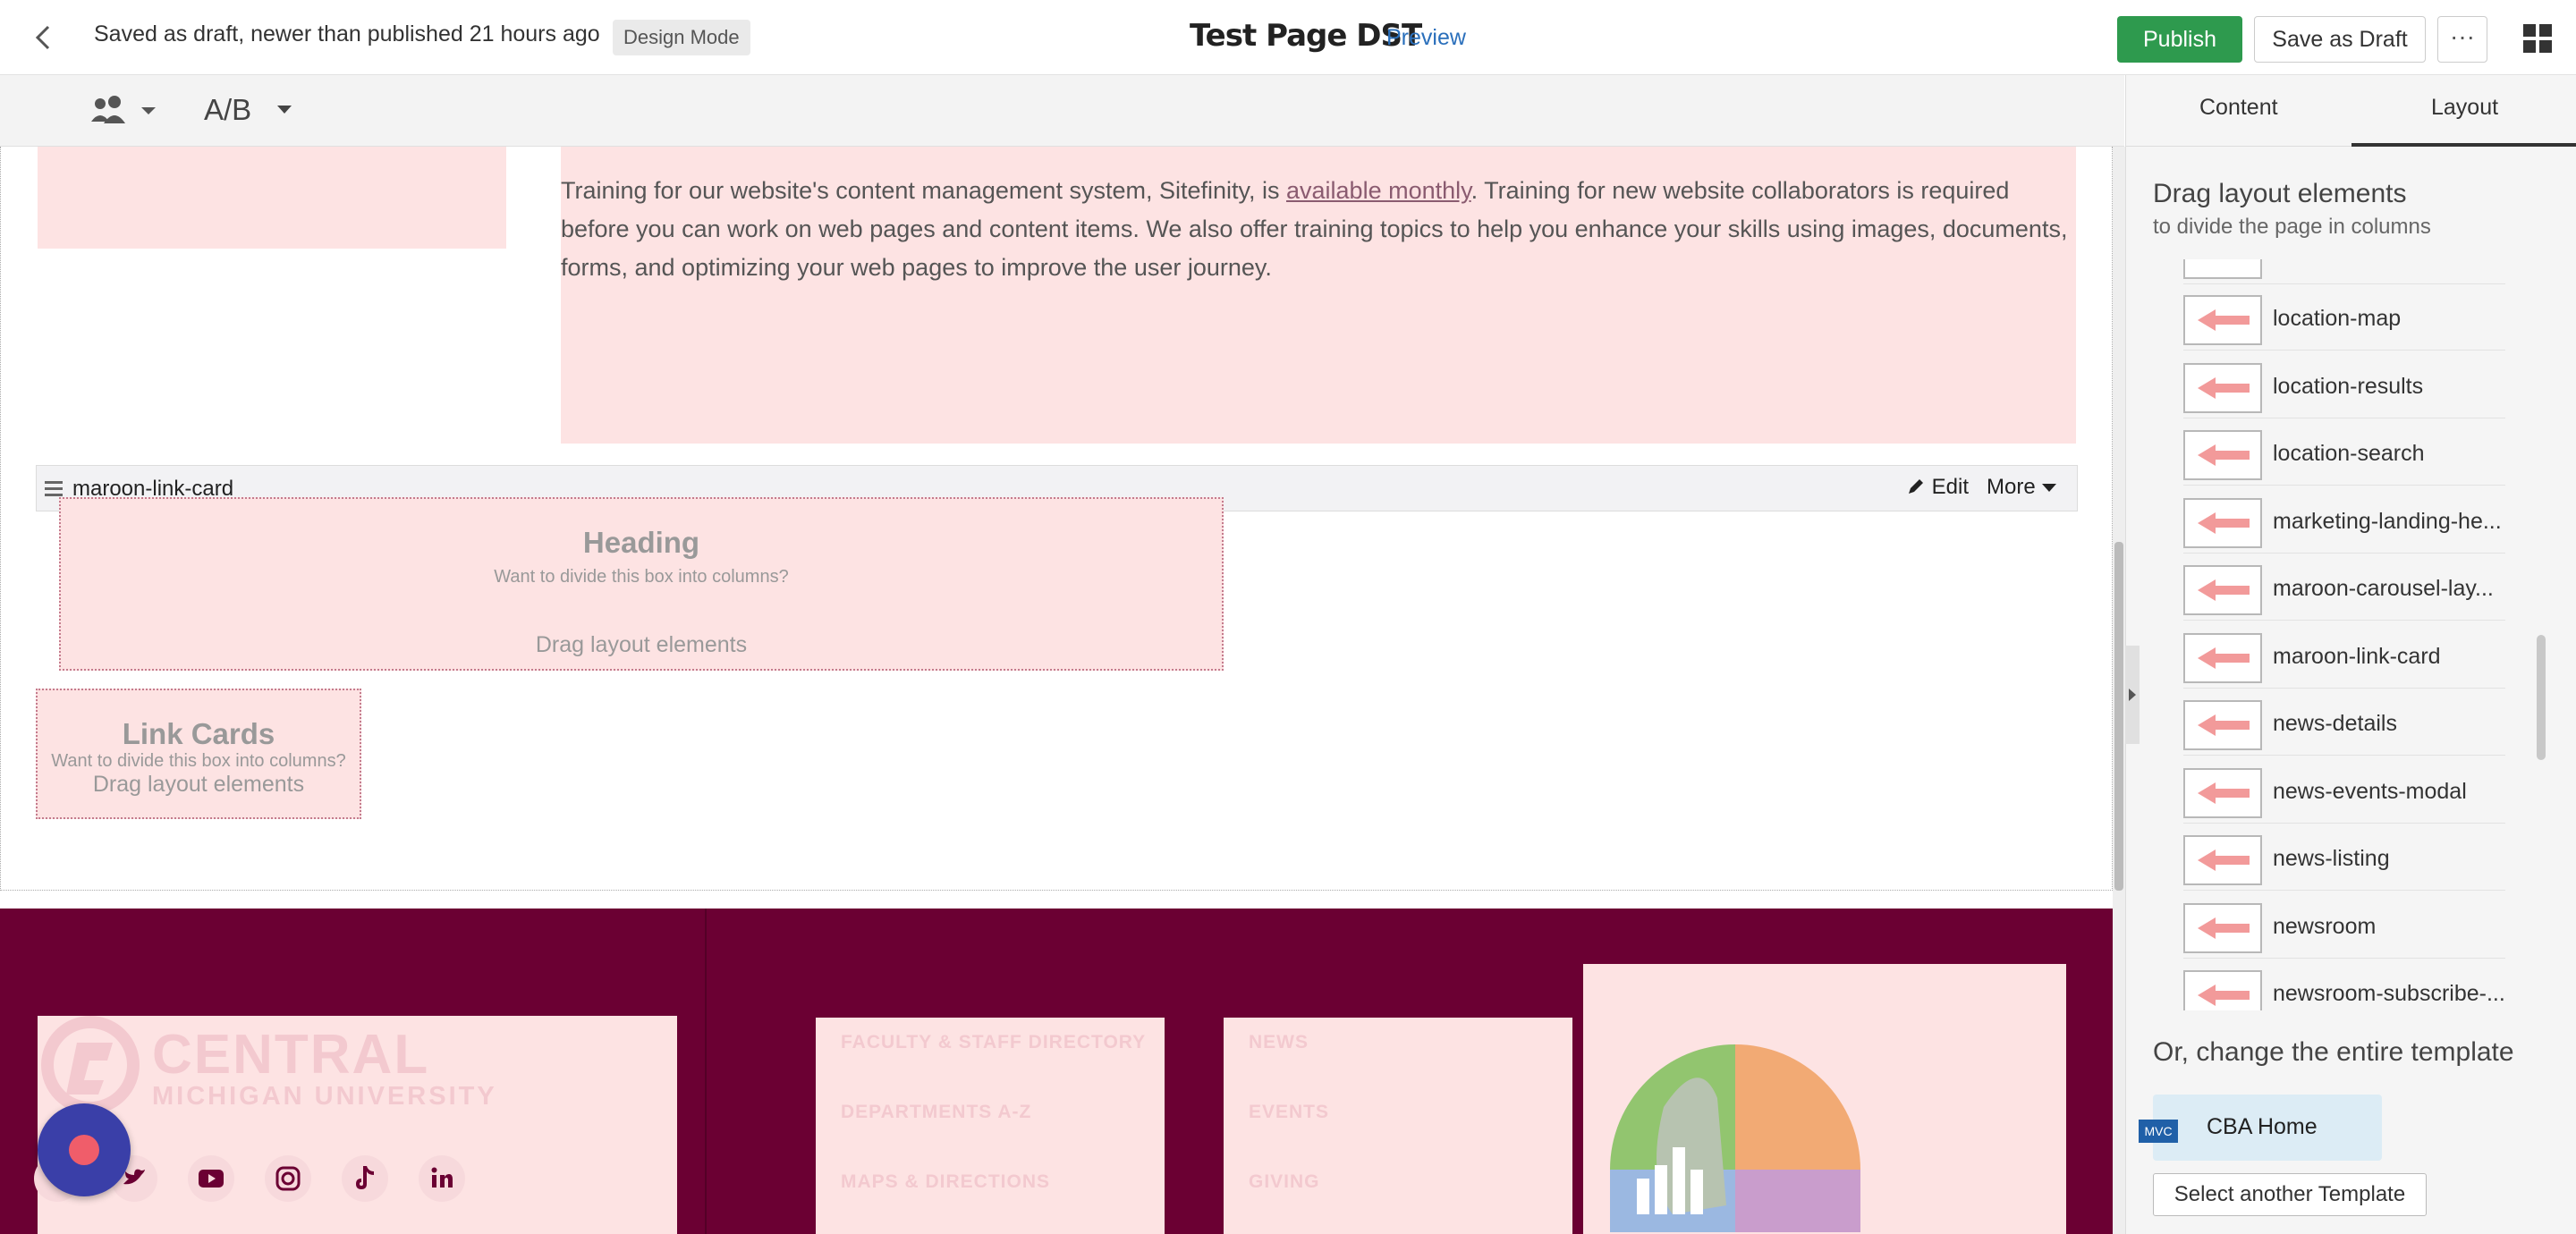 The width and height of the screenshot is (2576, 1234). I want to click on canvas-scrollbar, so click(2119, 690).